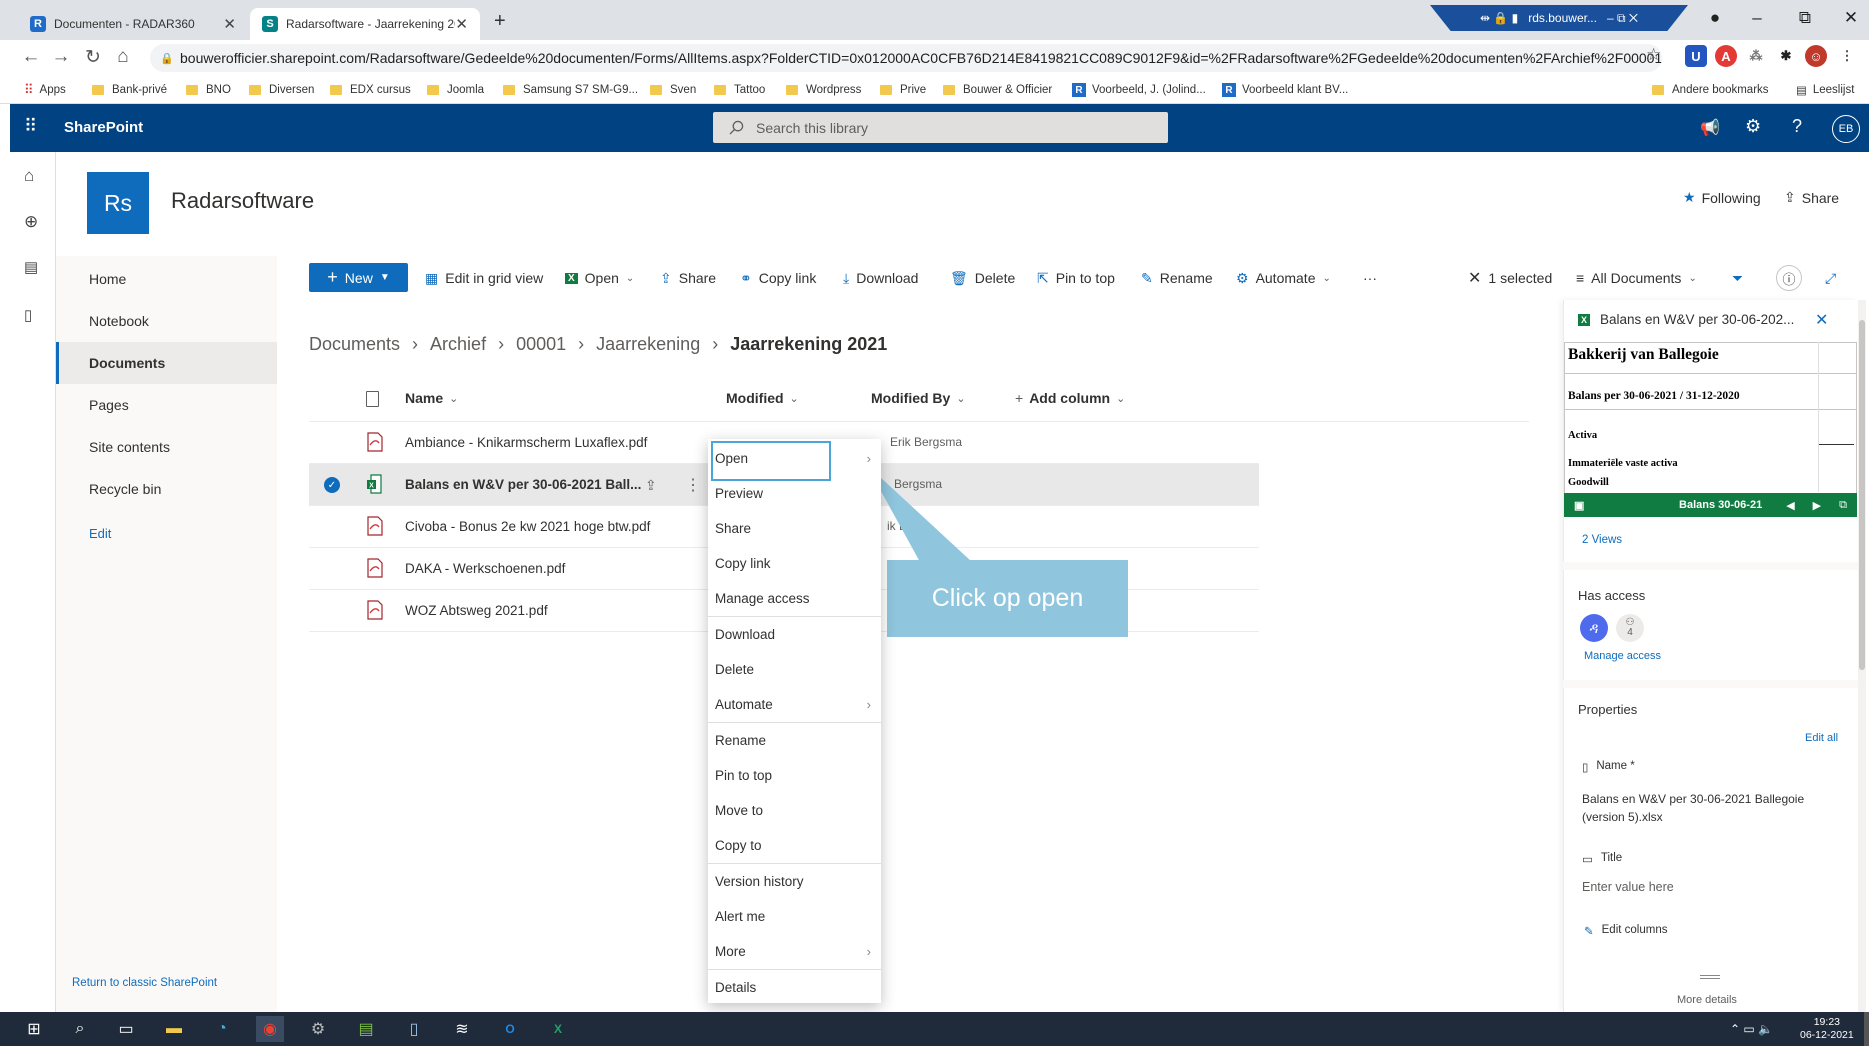 This screenshot has height=1046, width=1869. I want to click on return-classic-link: Return to classic SharePoint, so click(144, 983).